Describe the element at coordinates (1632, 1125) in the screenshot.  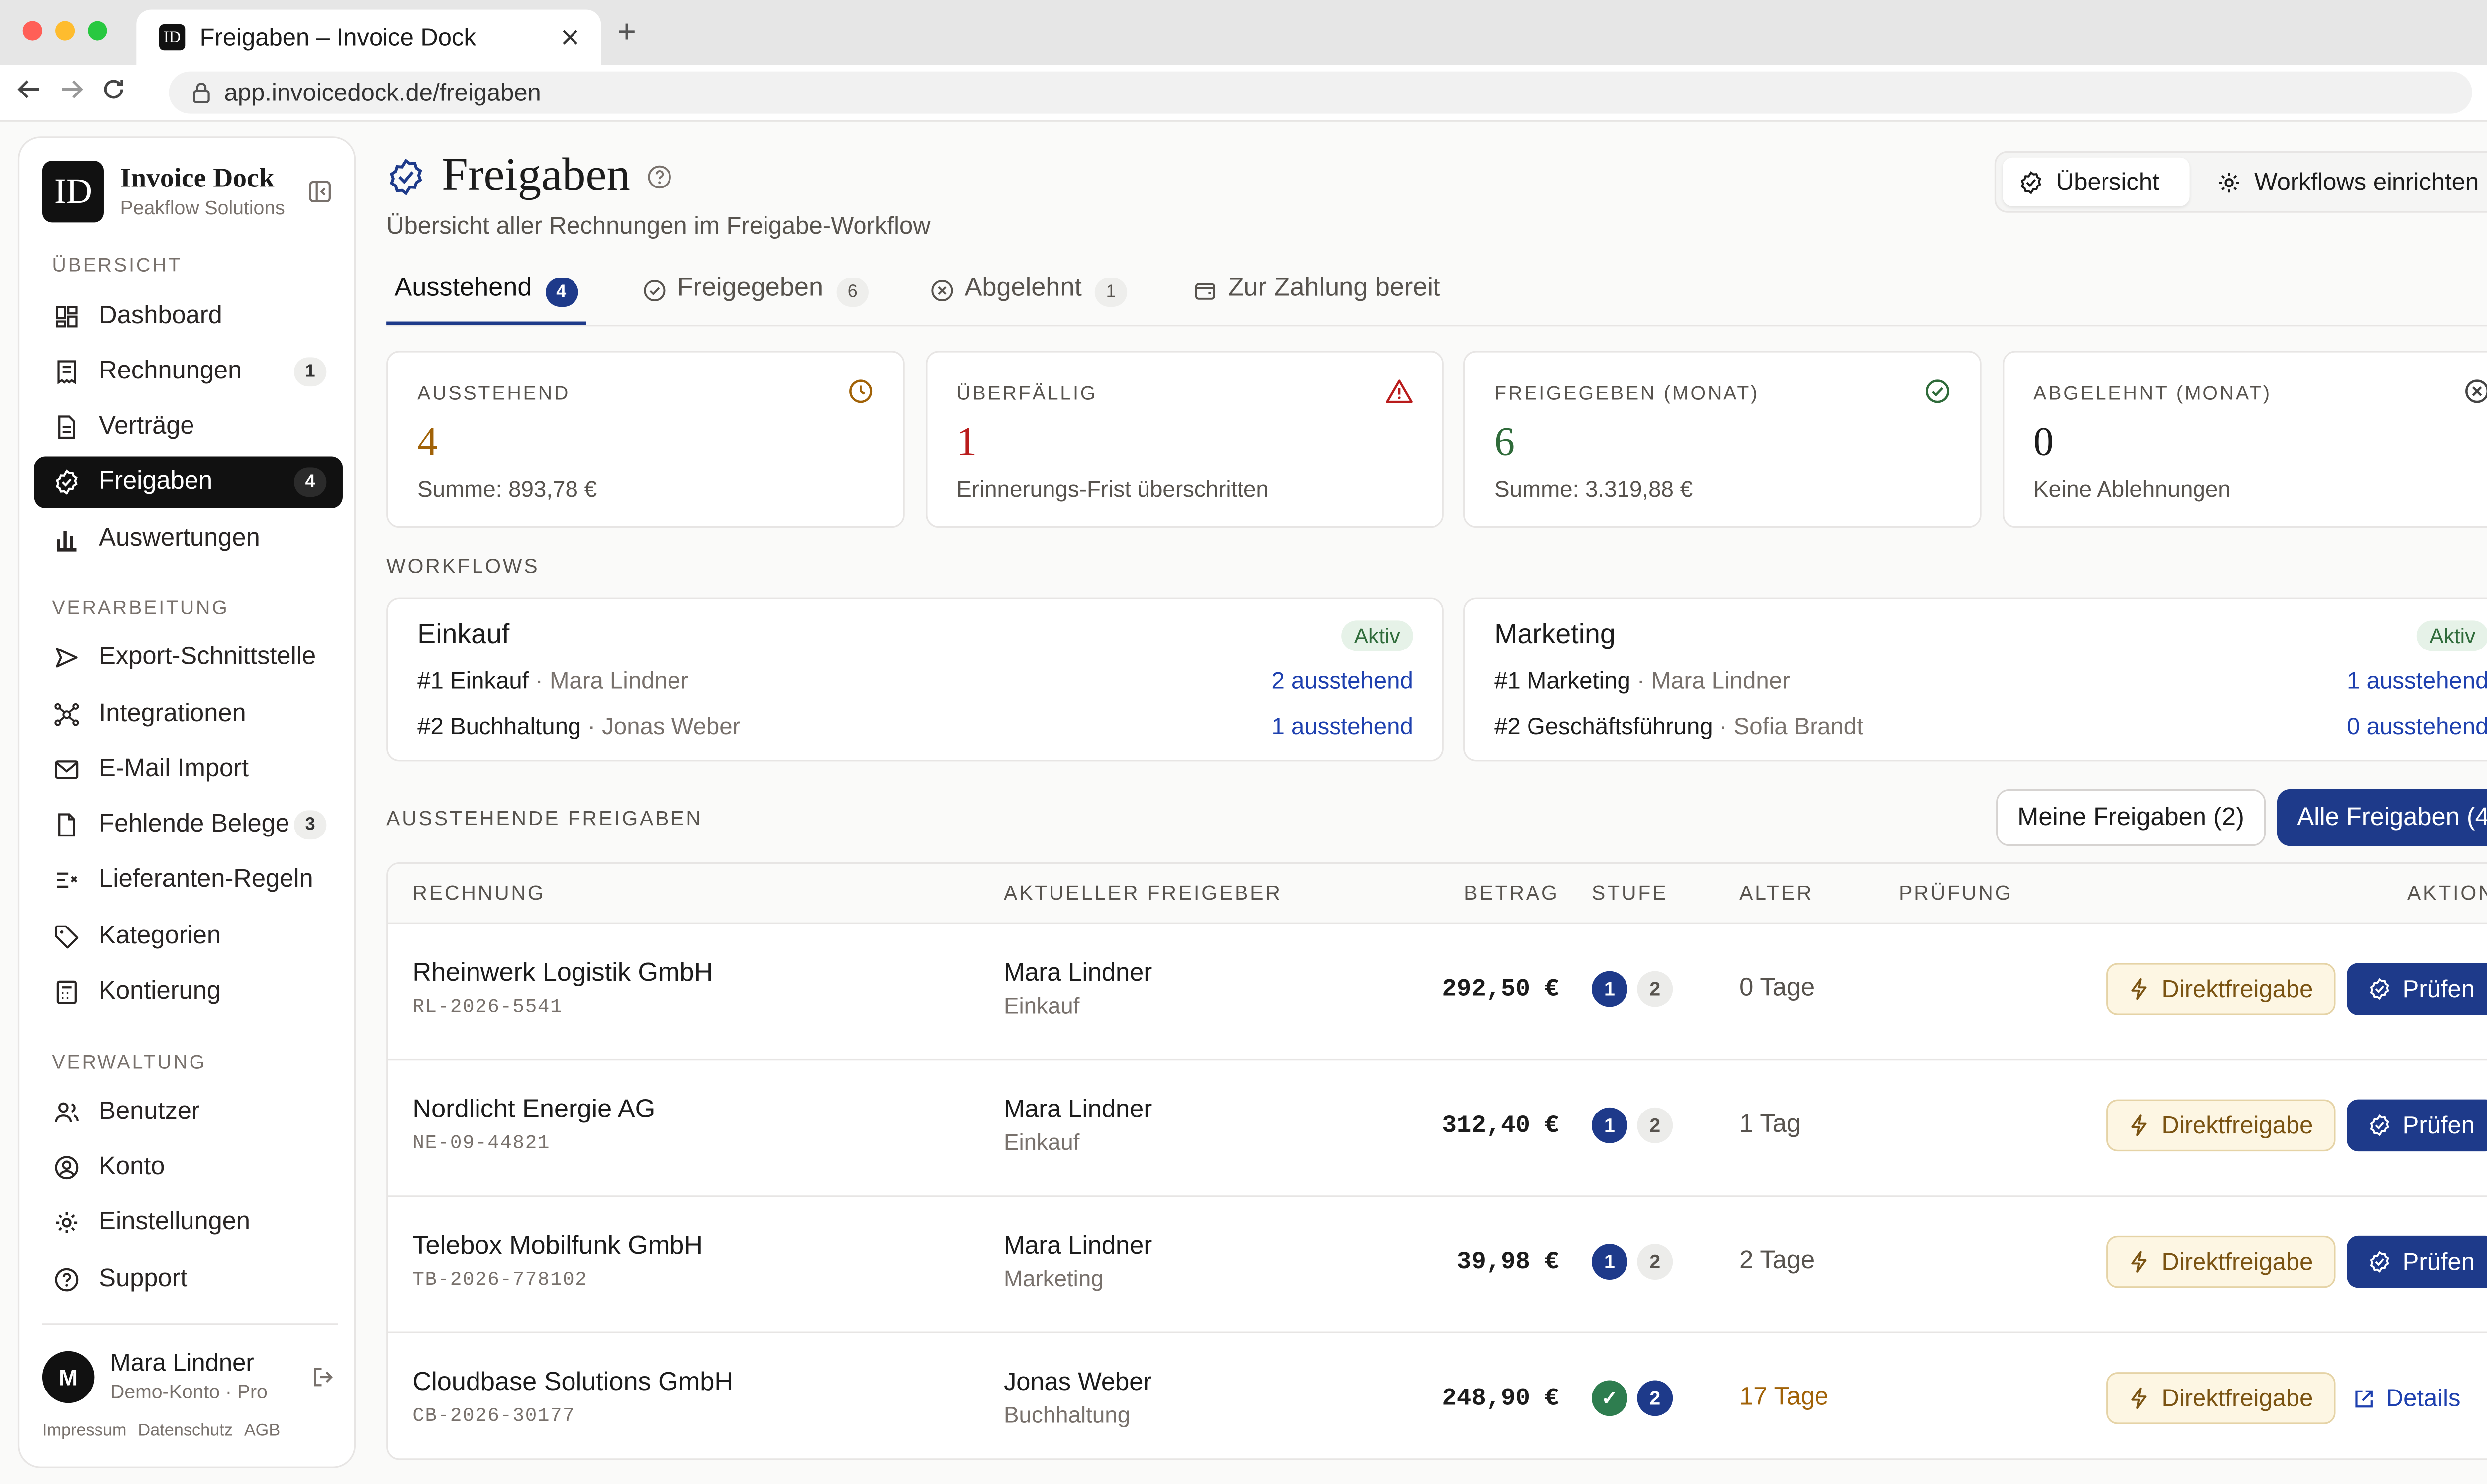
I see `step-indicator: 12` at that location.